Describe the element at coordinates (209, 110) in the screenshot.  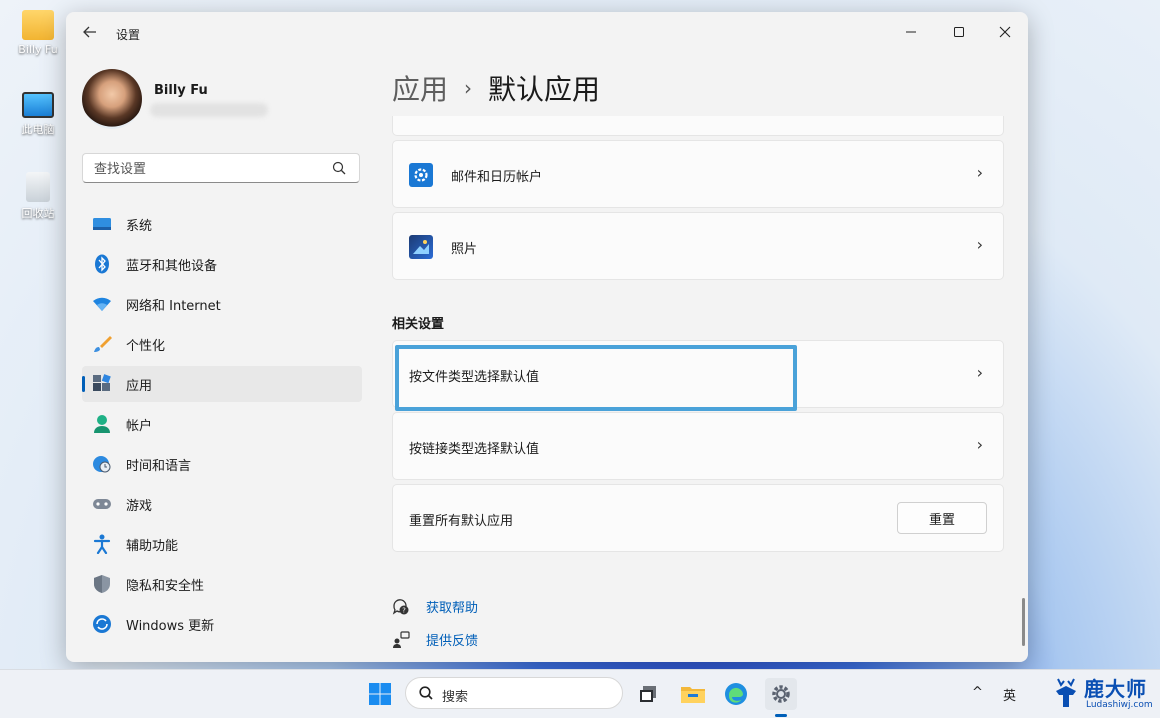
I see `user-email-blurred` at that location.